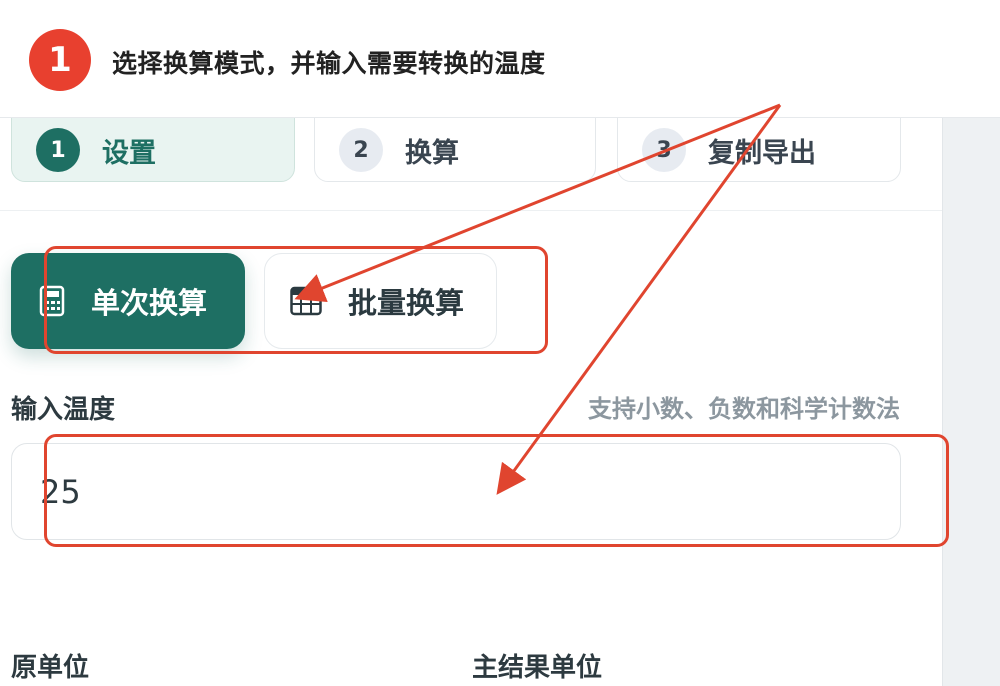 This screenshot has height=686, width=1000. Describe the element at coordinates (296, 300) in the screenshot. I see `mode-highlight-box` at that location.